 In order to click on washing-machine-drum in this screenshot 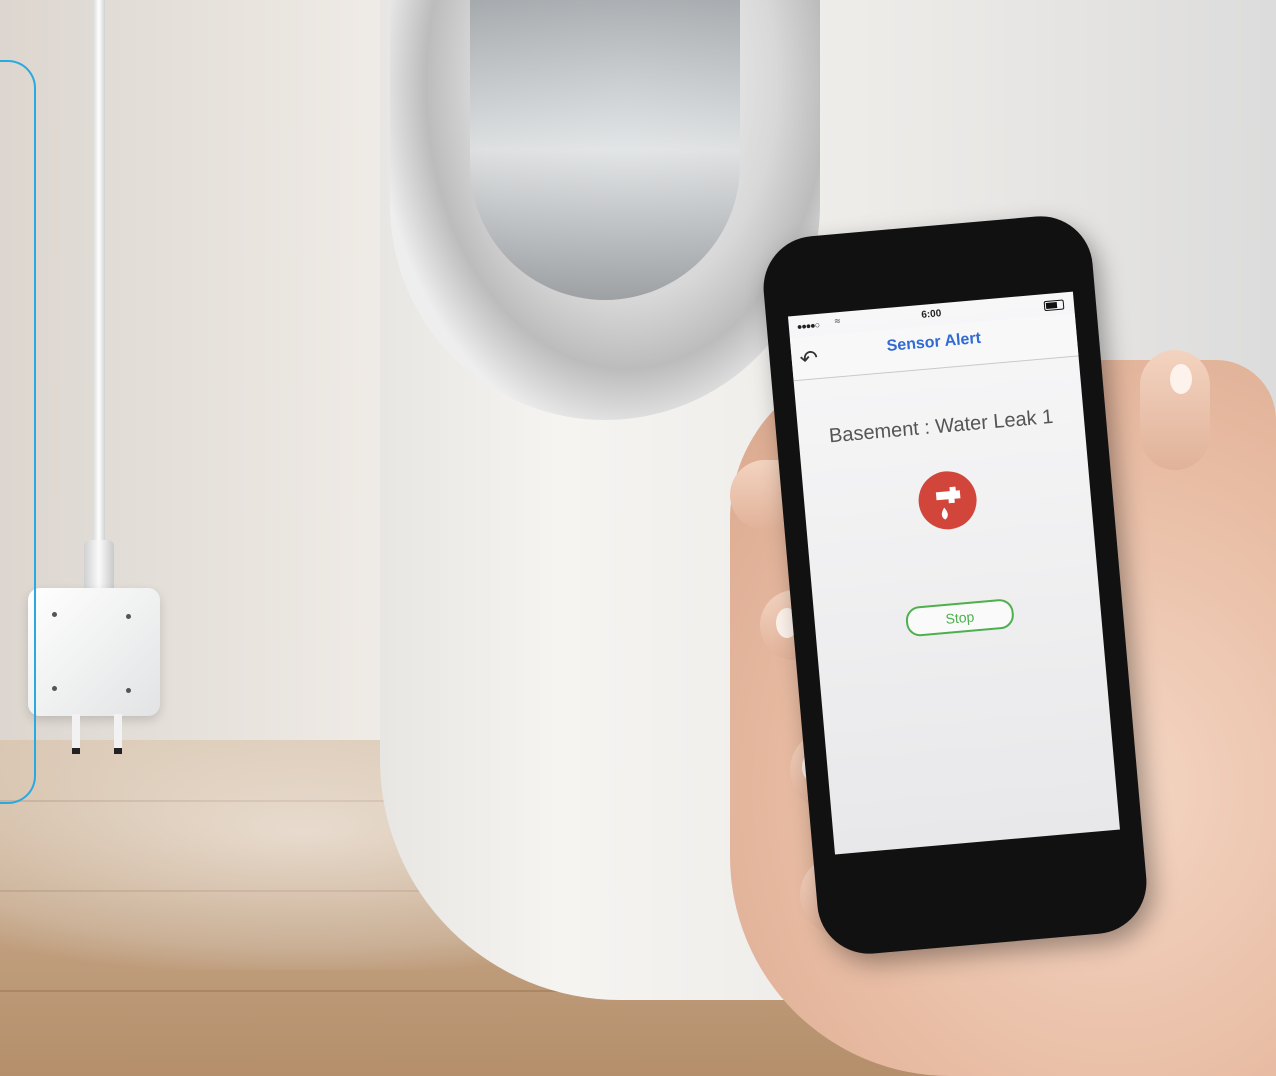, I will do `click(605, 150)`.